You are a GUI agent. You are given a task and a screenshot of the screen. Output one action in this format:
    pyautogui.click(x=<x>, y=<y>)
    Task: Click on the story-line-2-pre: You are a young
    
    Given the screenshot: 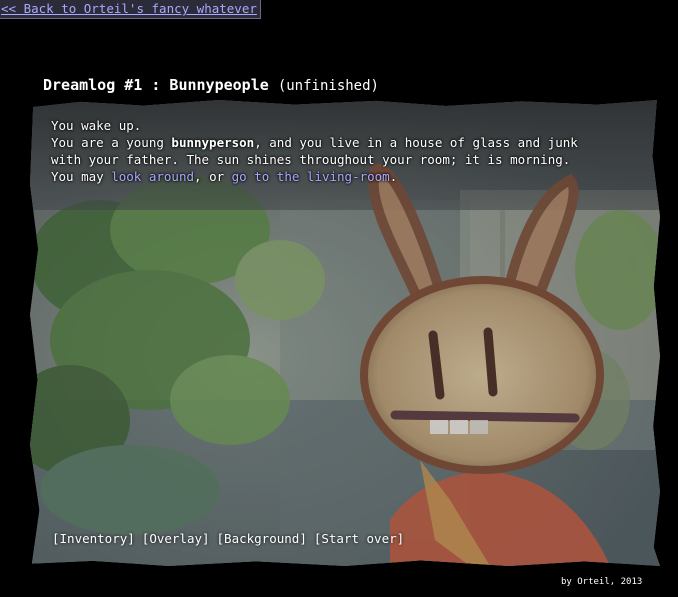 What is the action you would take?
    pyautogui.click(x=111, y=142)
    